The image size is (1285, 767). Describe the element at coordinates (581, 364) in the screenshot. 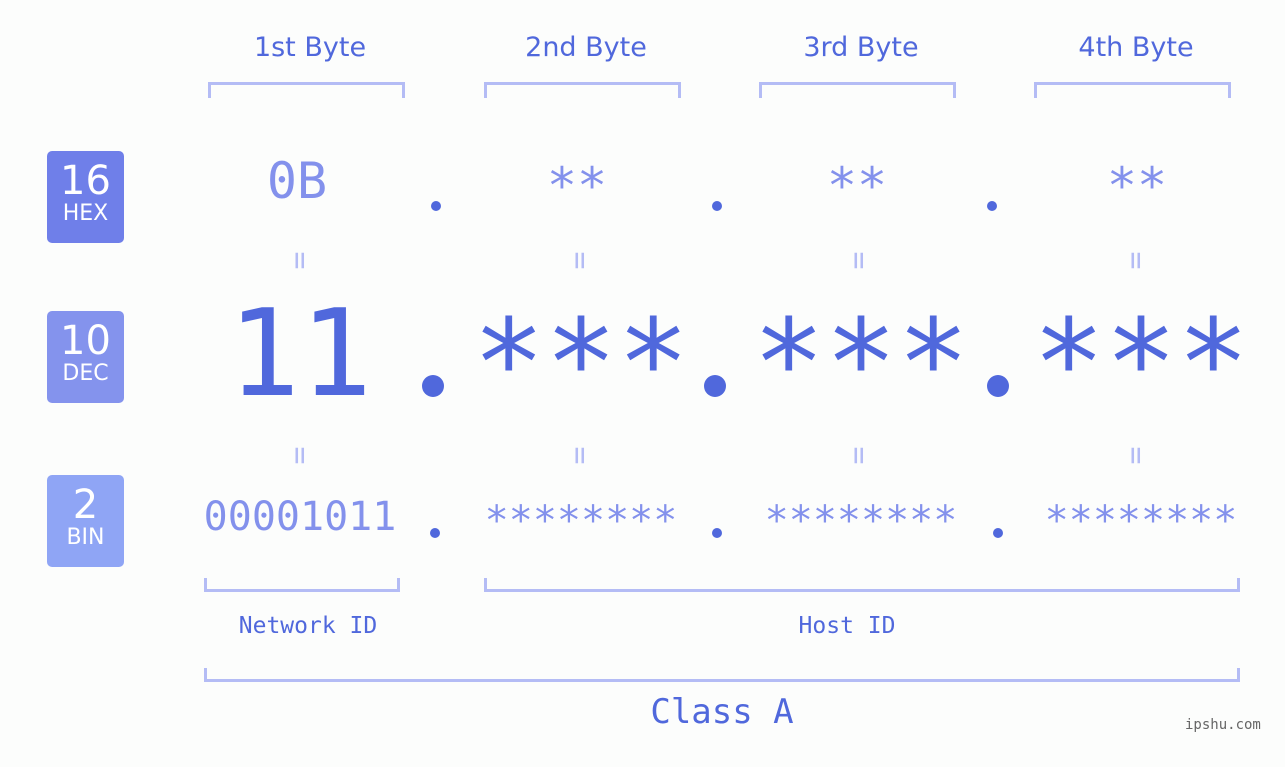

I see `dec-byte-2: ***` at that location.